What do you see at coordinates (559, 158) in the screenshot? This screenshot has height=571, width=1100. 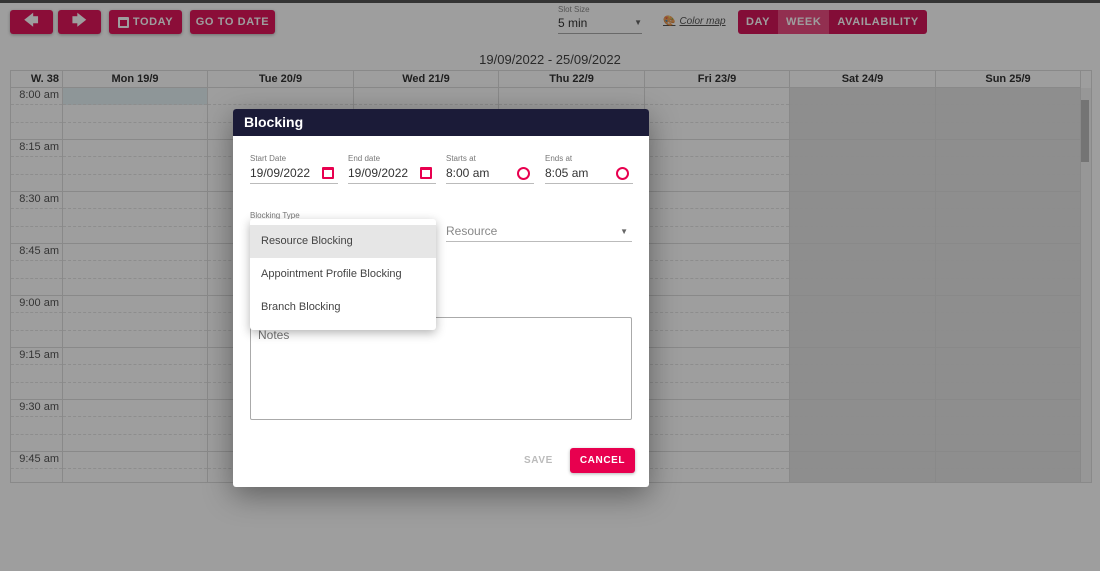 I see `field-label: Ends at` at bounding box center [559, 158].